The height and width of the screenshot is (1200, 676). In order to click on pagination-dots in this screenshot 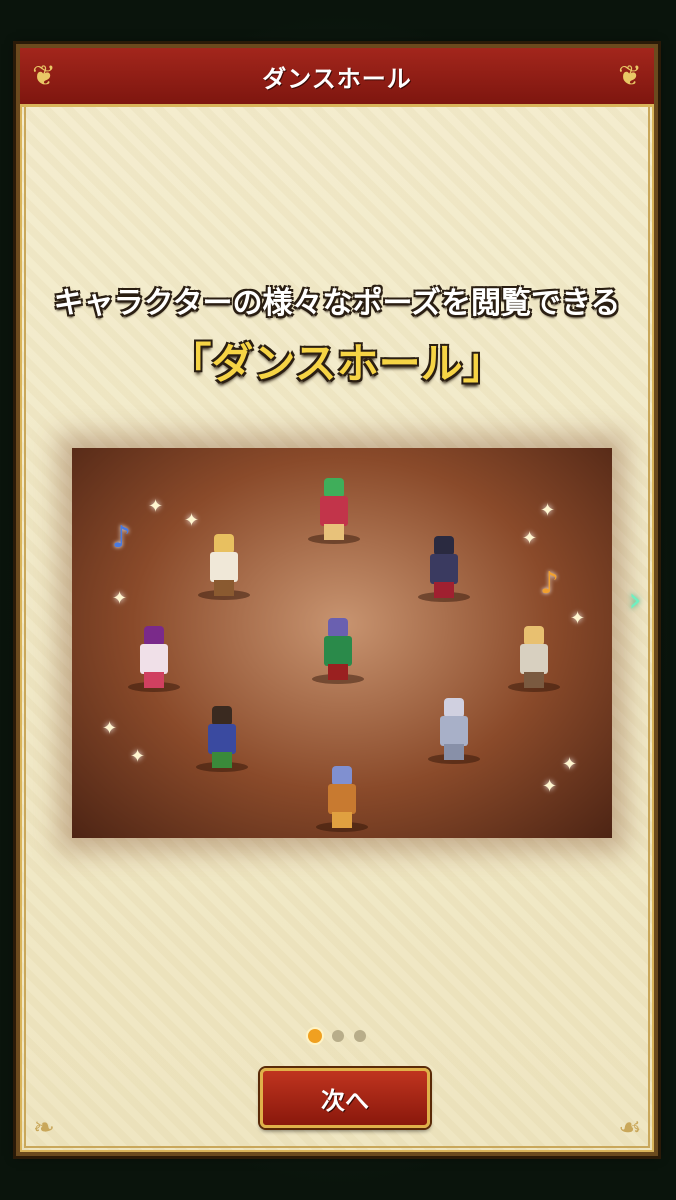, I will do `click(337, 1035)`.